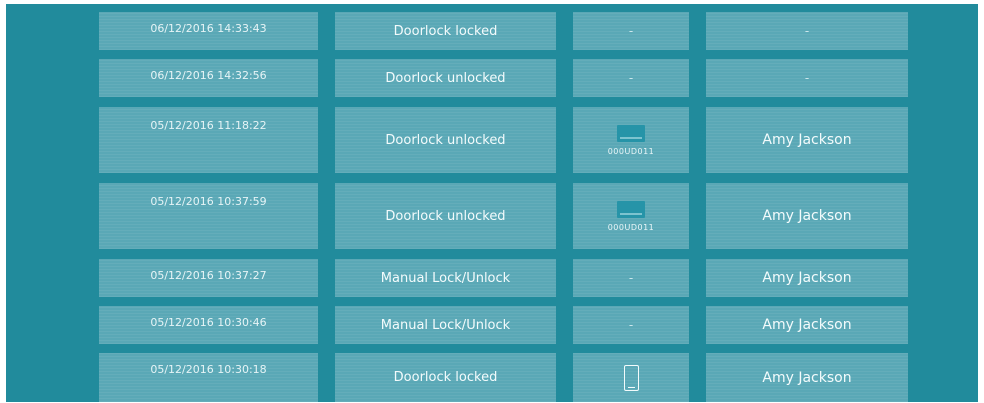  I want to click on log-datetime: 06/12/2016 14:32:56, so click(208, 78).